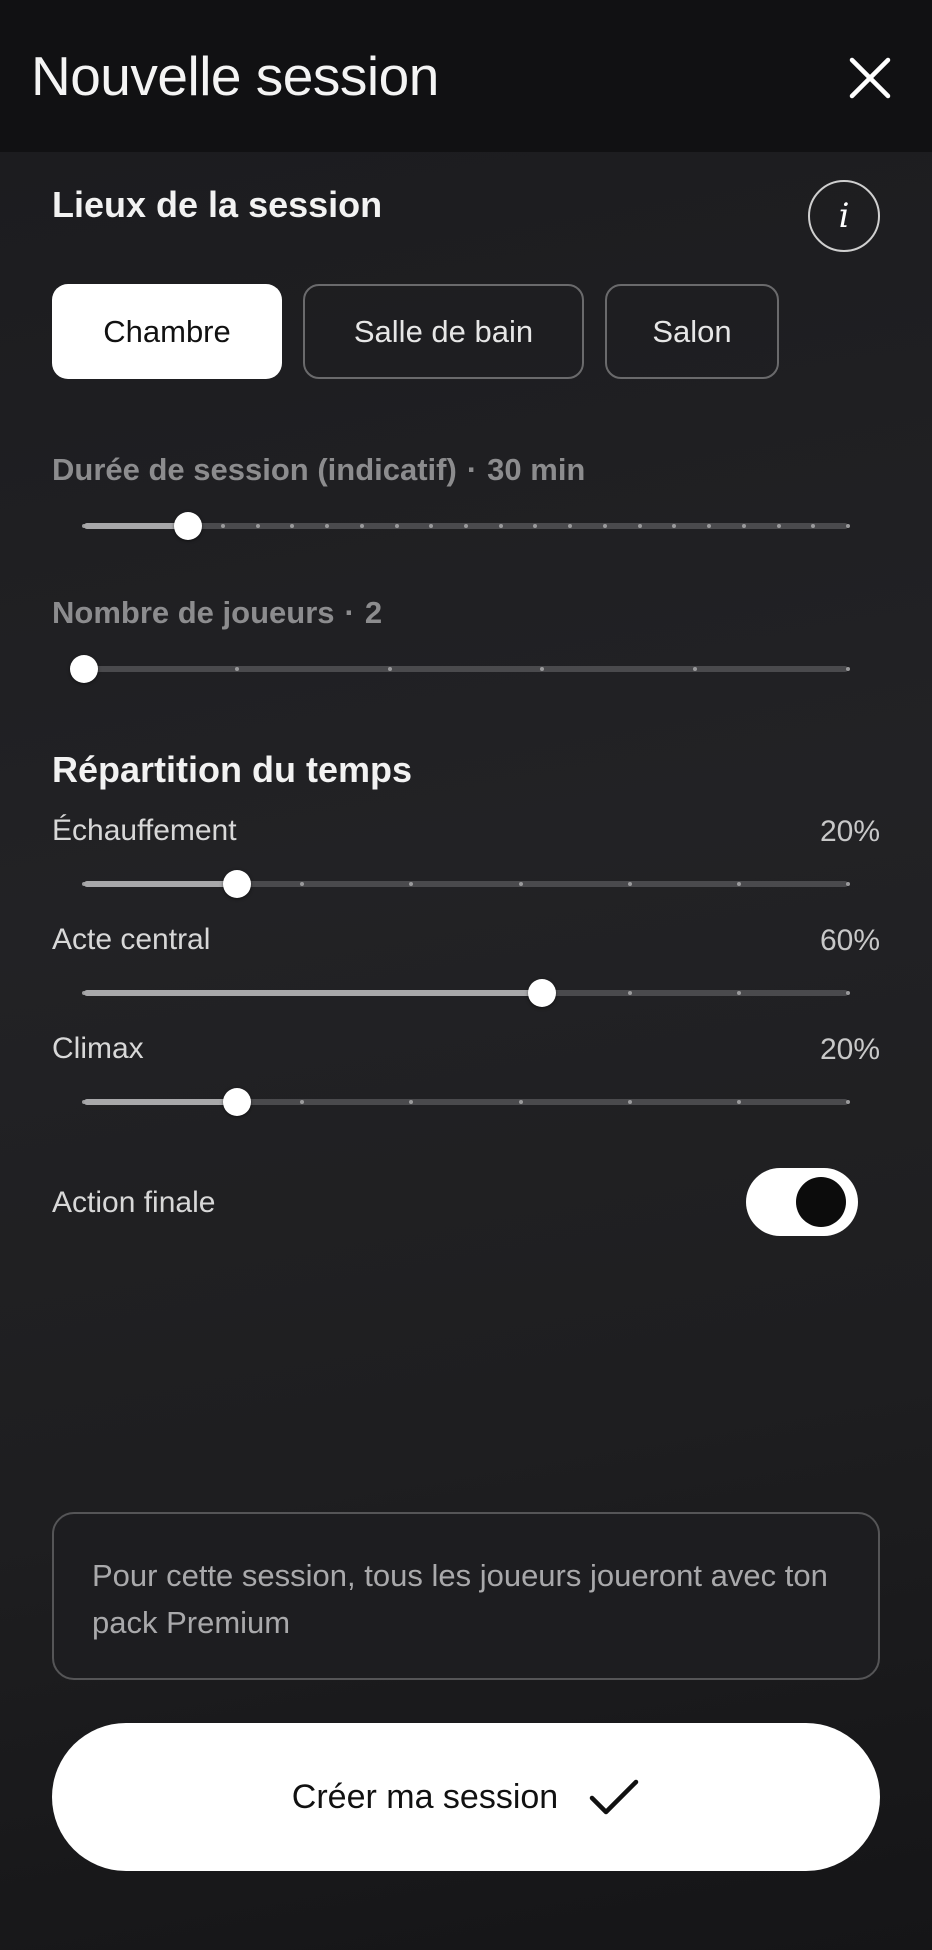  I want to click on create-session-label: Créer ma session, so click(425, 1796).